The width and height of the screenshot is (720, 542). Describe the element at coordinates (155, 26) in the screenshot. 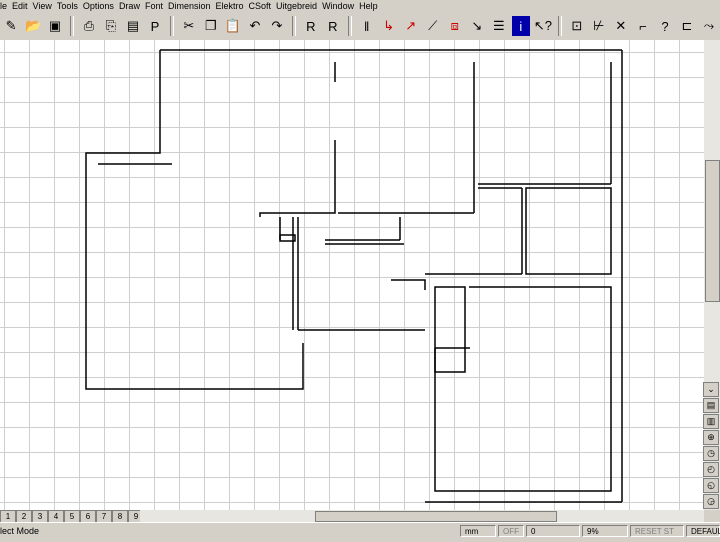

I see `properties-doc-icon: P` at that location.